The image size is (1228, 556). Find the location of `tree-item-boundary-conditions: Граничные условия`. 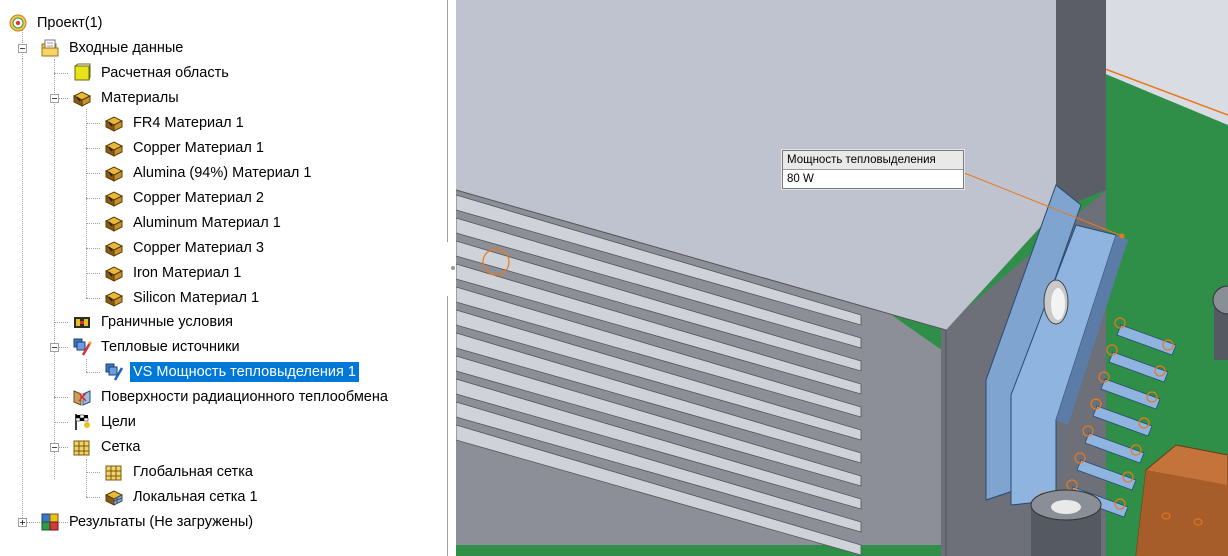

tree-item-boundary-conditions: Граничные условия is located at coordinates (154, 322).